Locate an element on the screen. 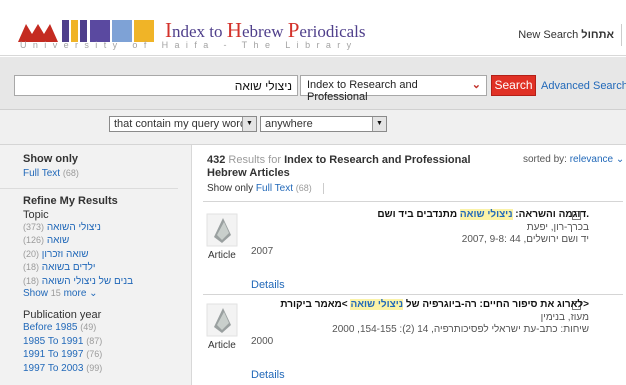 Image resolution: width=626 pixels, height=385 pixels. facet-topic: ילדים בשואה (18) is located at coordinates (107, 268).